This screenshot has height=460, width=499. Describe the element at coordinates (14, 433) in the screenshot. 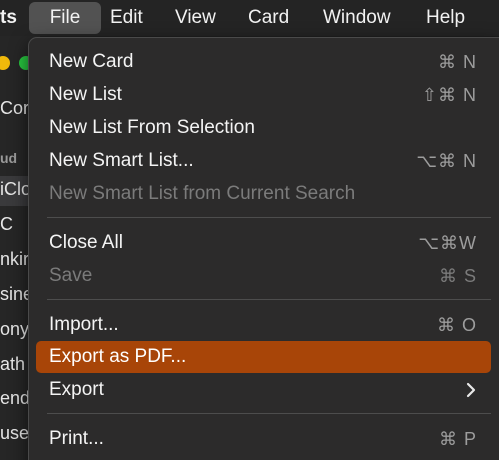

I see `sidebar-item: use` at that location.